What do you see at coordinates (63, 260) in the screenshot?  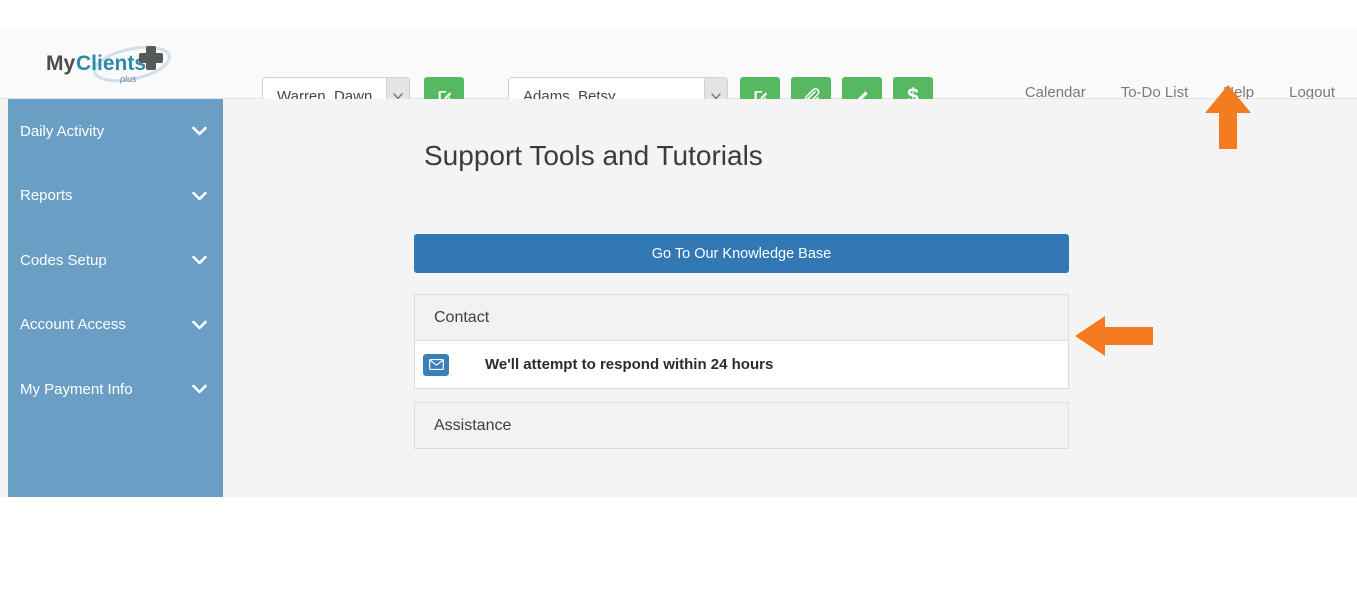 I see `sidebar-item-label: Codes Setup` at bounding box center [63, 260].